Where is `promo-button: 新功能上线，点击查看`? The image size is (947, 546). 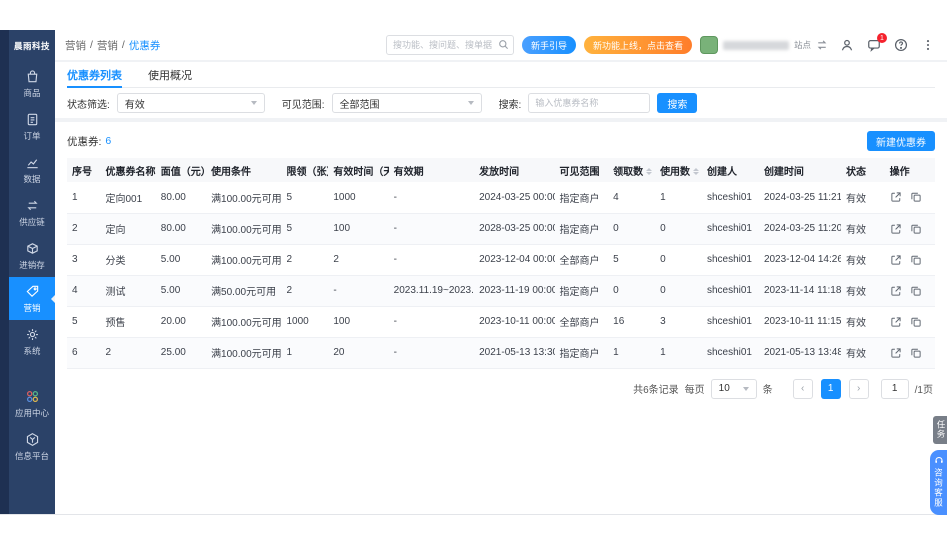 promo-button: 新功能上线，点击查看 is located at coordinates (637, 45).